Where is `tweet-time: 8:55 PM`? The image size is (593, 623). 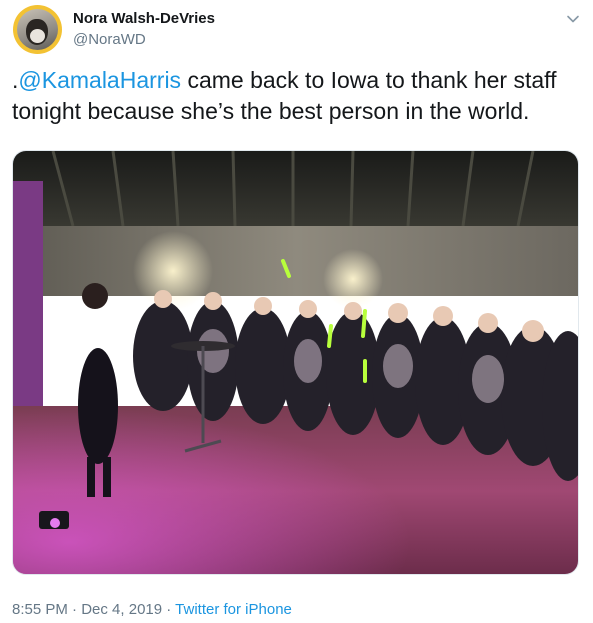
tweet-time: 8:55 PM is located at coordinates (40, 609).